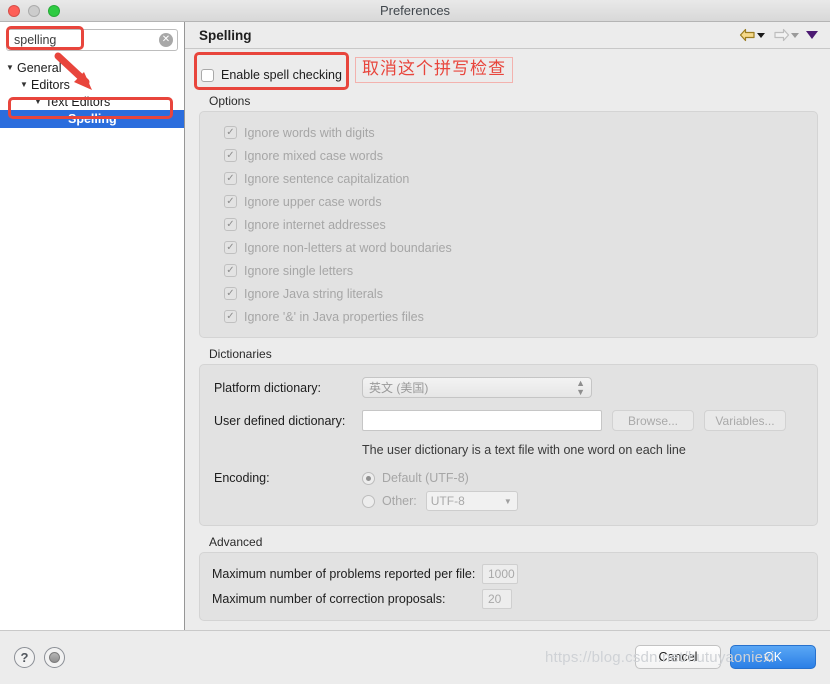  Describe the element at coordinates (267, 387) in the screenshot. I see `platform-dictionary-label: Platform dictionary:` at that location.